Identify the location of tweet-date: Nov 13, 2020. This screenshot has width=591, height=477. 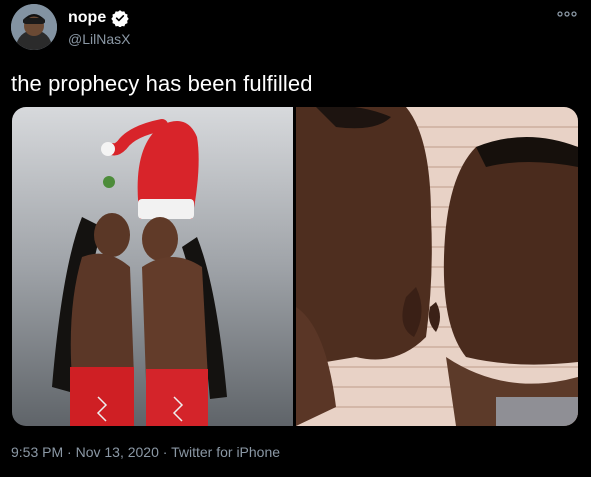
(117, 452).